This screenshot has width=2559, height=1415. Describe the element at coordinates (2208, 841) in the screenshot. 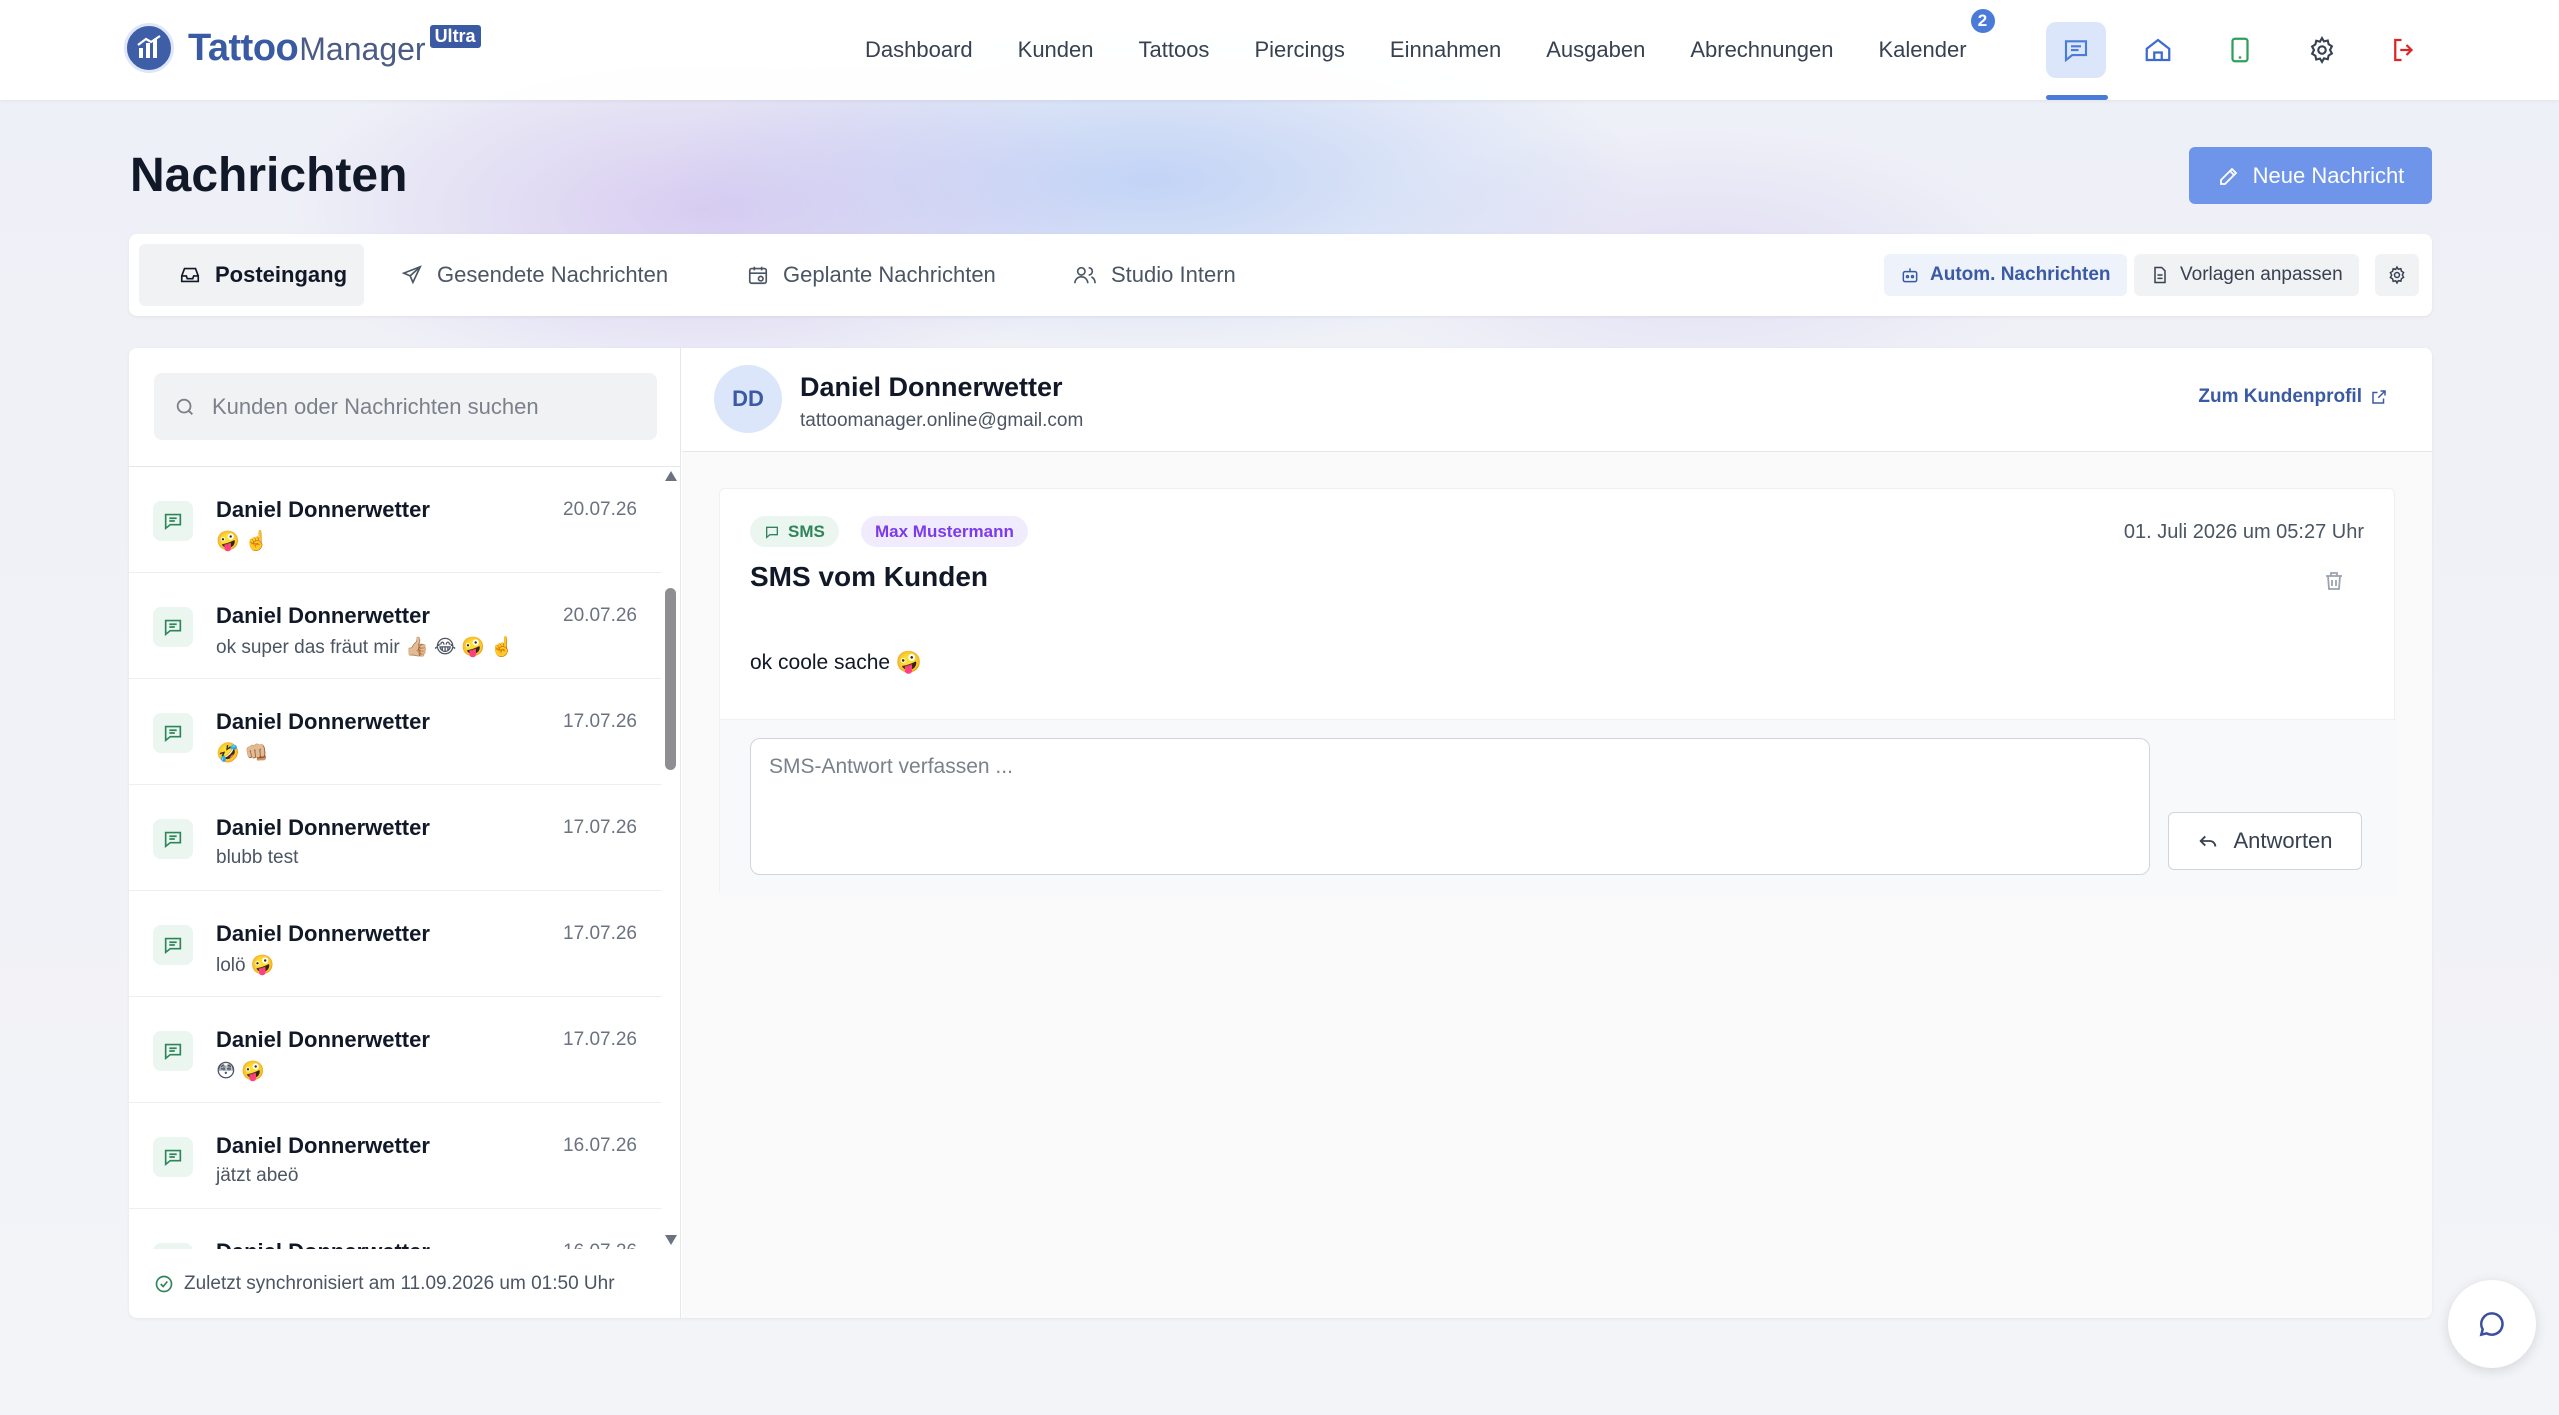

I see `reply-arrow-icon` at that location.